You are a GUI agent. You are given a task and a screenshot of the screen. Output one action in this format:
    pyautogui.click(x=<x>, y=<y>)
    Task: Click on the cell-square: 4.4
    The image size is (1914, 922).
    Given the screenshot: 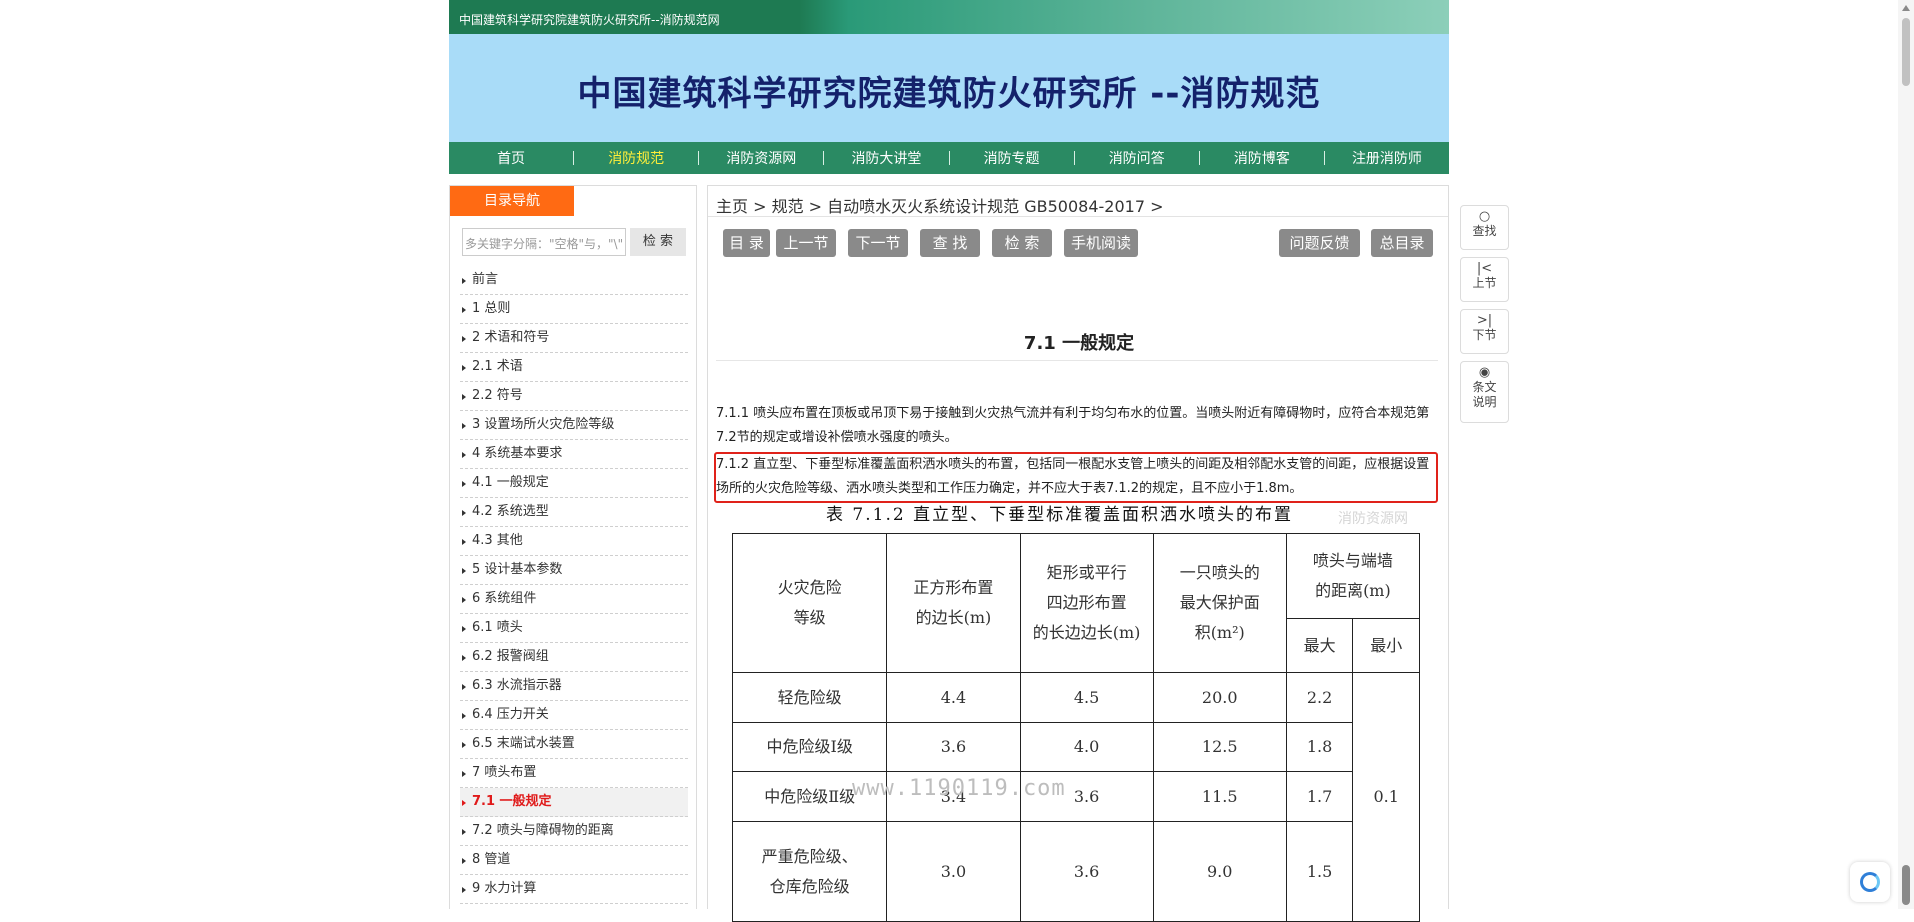 What is the action you would take?
    pyautogui.click(x=953, y=697)
    